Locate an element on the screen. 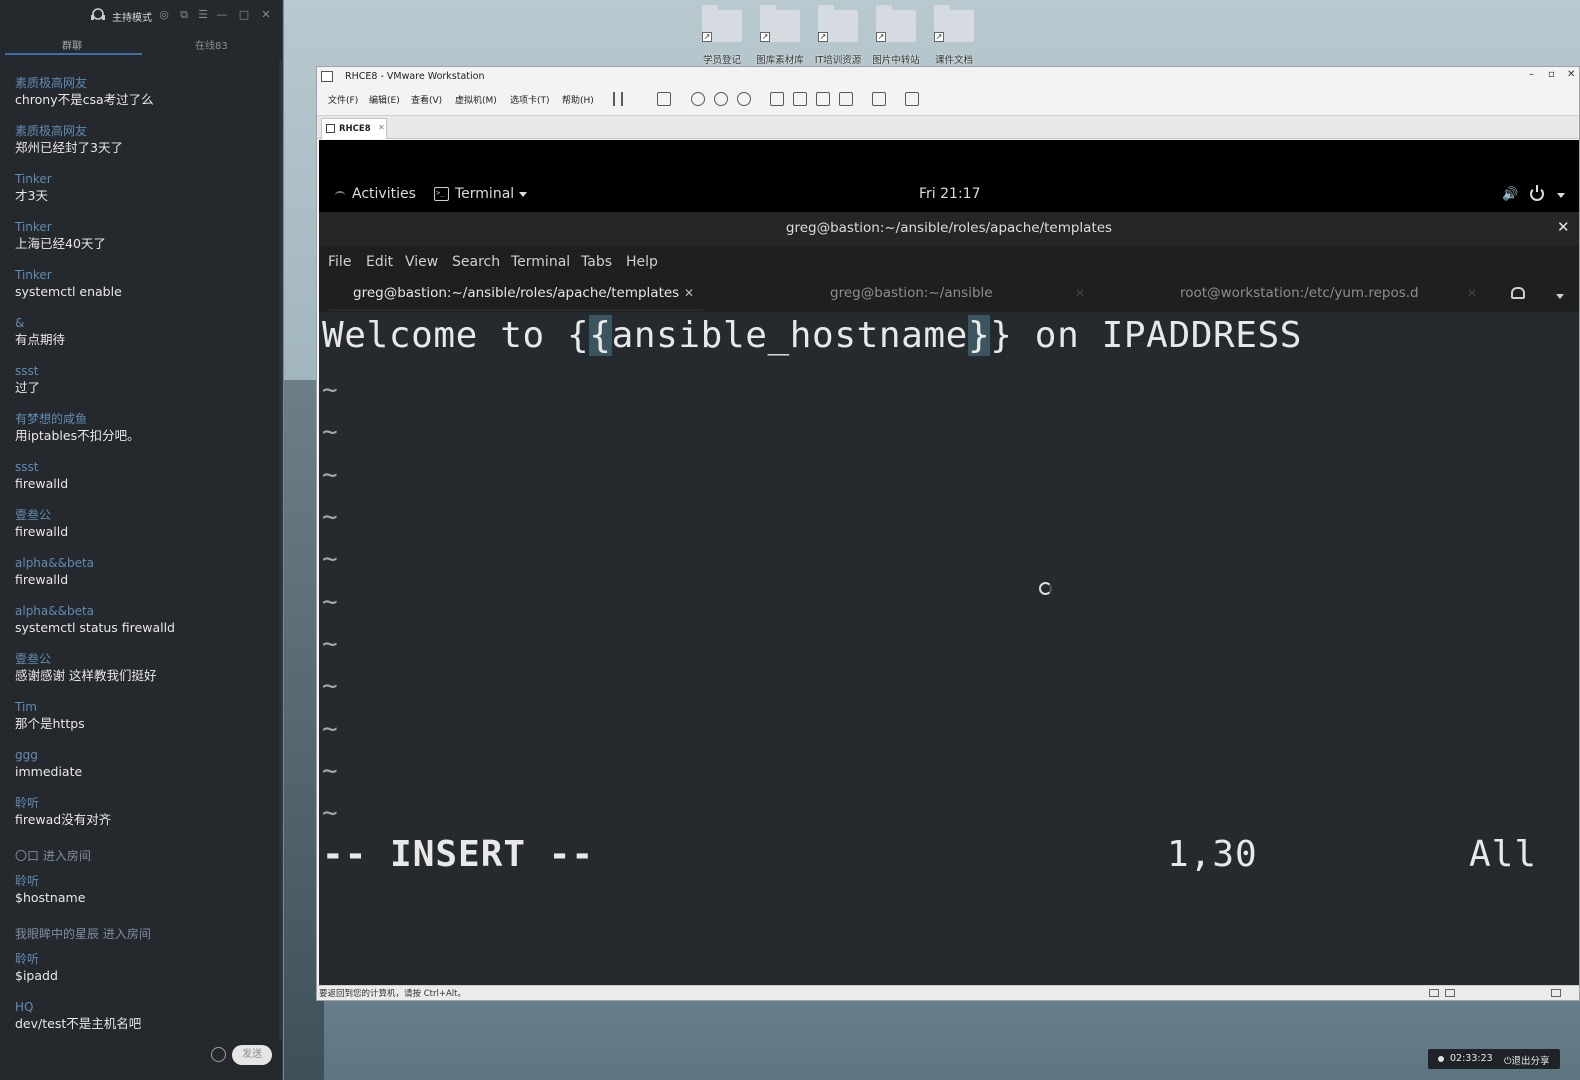 The image size is (1580, 1080). desktop-shortcut: ↗ IT培训资源 is located at coordinates (838, 35).